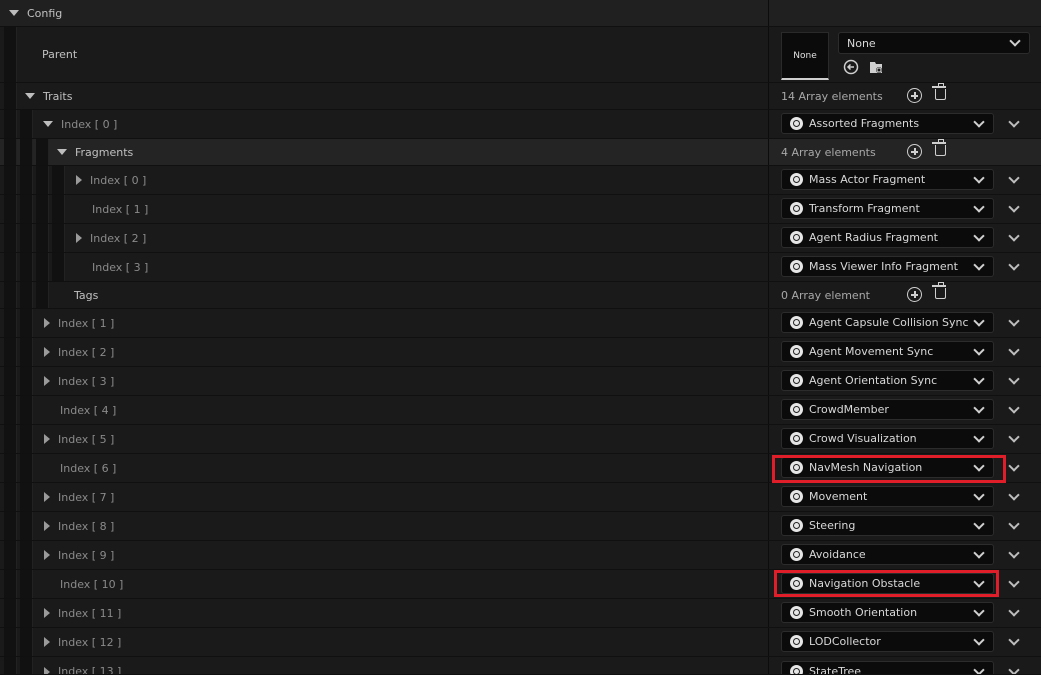  Describe the element at coordinates (520, 526) in the screenshot. I see `trait-index-8-row: Index [ 8 ] Steering` at that location.